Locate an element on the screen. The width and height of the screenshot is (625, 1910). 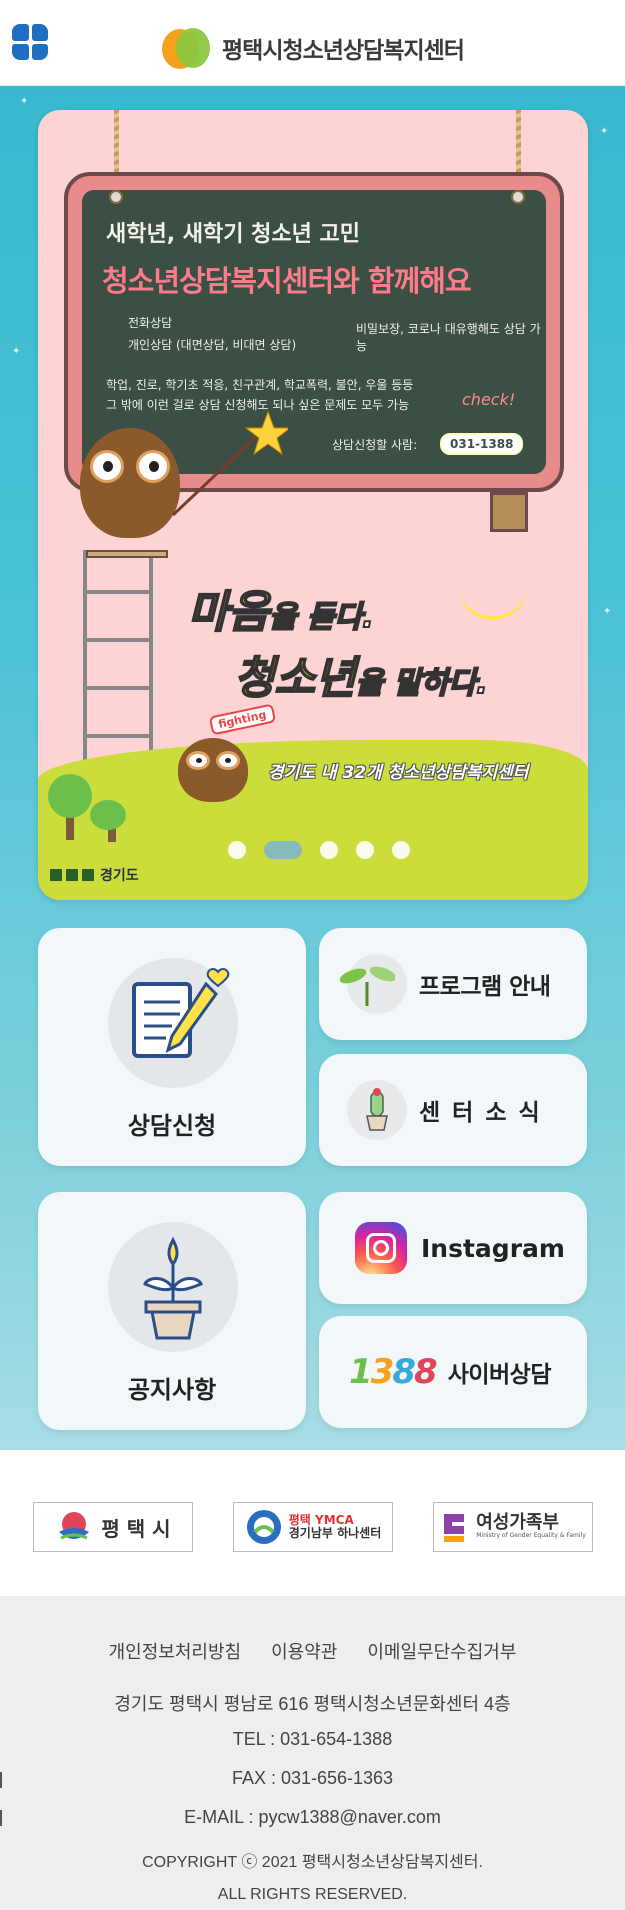
pyeongtaek-logo-icon is located at coordinates (74, 1526).